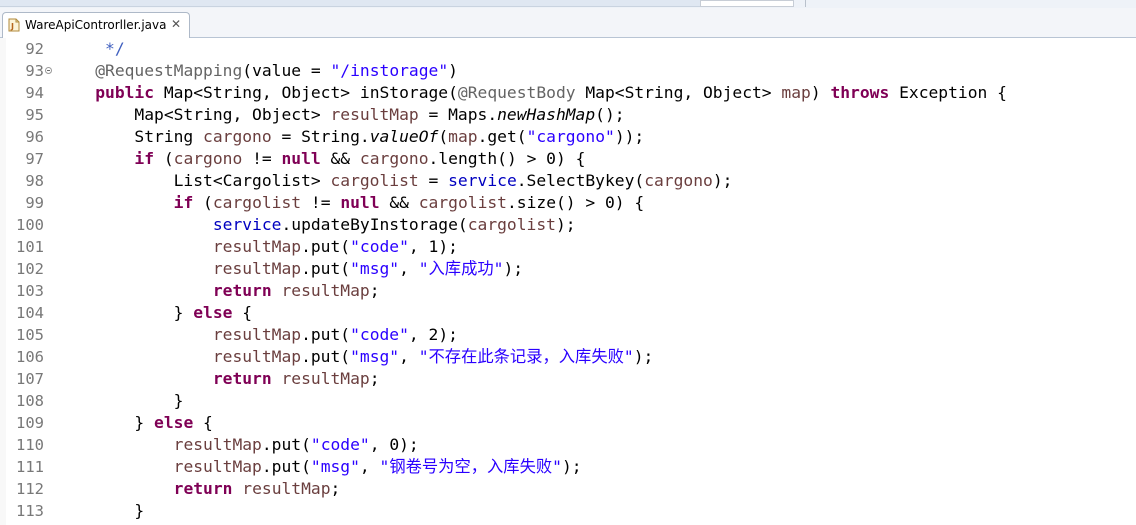  What do you see at coordinates (568, 489) in the screenshot?
I see `code-line: 112 return resultMap;` at bounding box center [568, 489].